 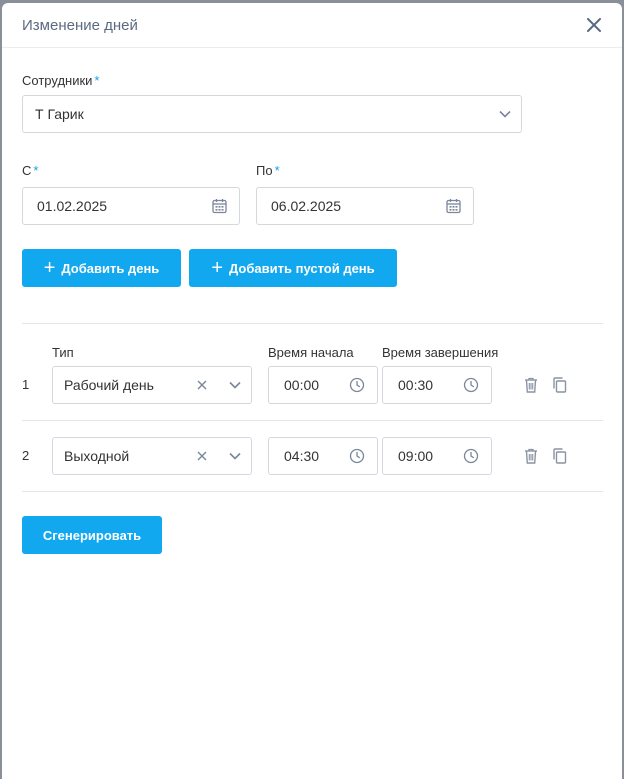 What do you see at coordinates (323, 385) in the screenshot?
I see `start-time-input: 00:00` at bounding box center [323, 385].